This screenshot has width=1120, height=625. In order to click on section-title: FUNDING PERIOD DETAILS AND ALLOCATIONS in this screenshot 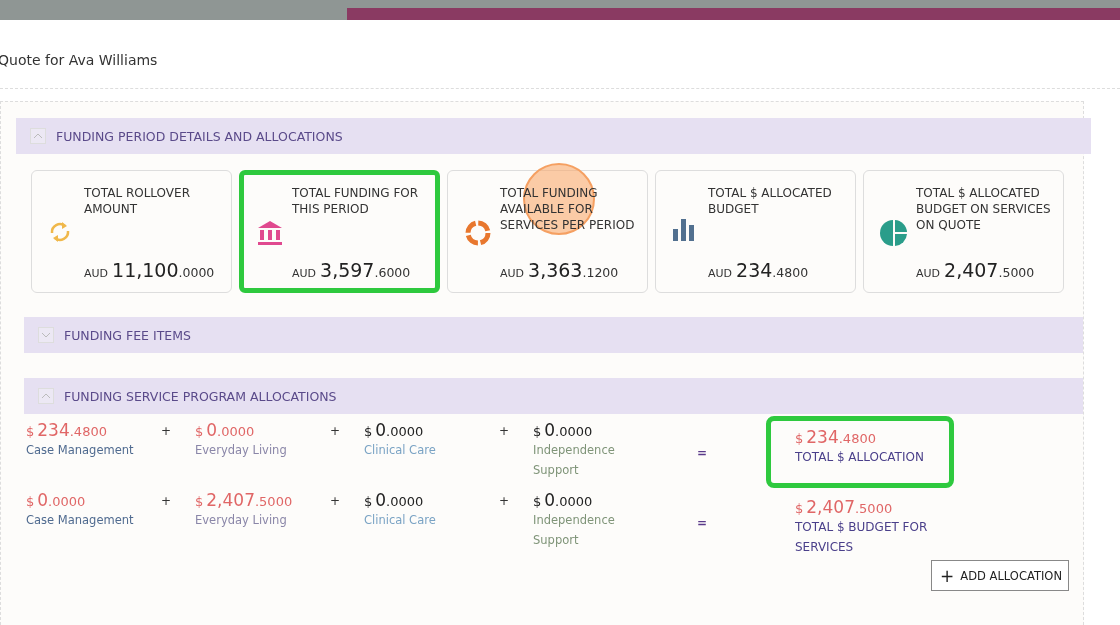, I will do `click(199, 136)`.